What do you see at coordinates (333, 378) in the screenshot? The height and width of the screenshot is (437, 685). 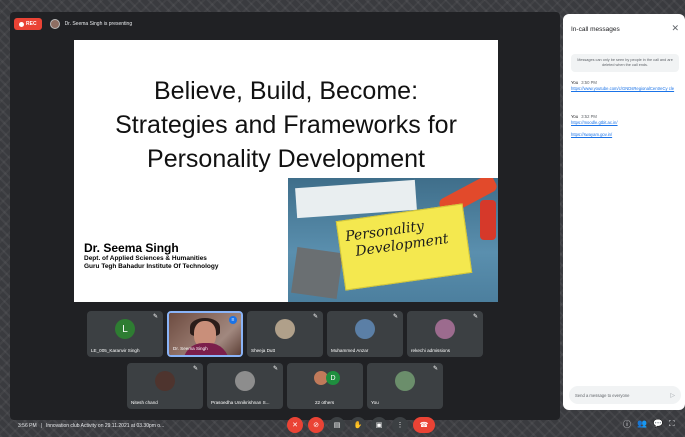 I see `avatar: D` at bounding box center [333, 378].